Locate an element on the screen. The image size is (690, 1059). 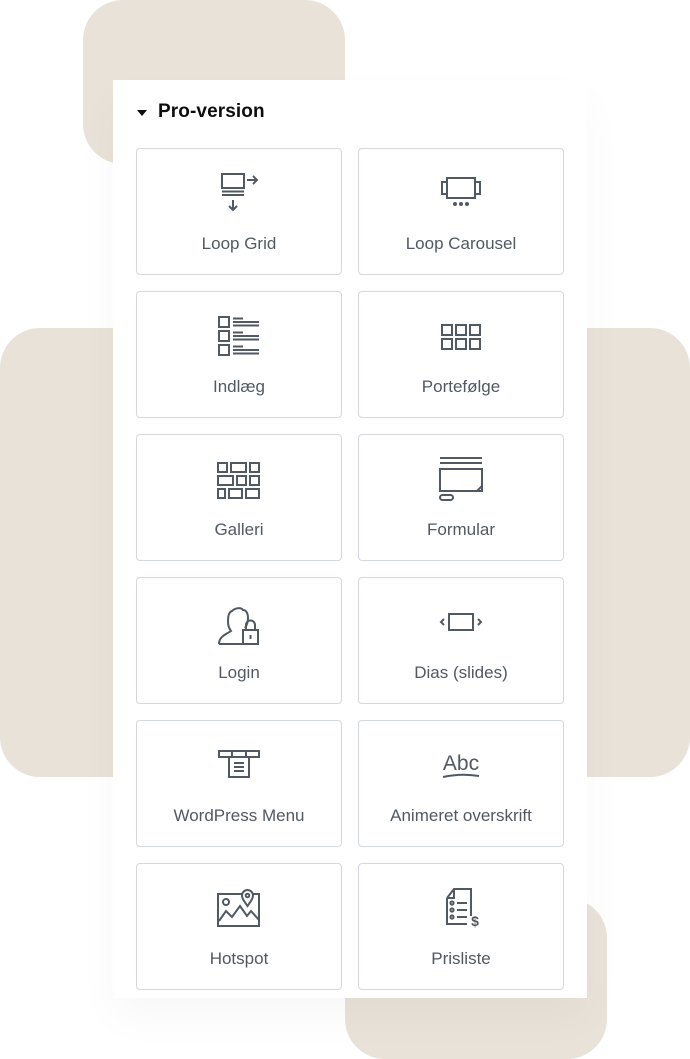
widget-label: Dias (slides) is located at coordinates (461, 672).